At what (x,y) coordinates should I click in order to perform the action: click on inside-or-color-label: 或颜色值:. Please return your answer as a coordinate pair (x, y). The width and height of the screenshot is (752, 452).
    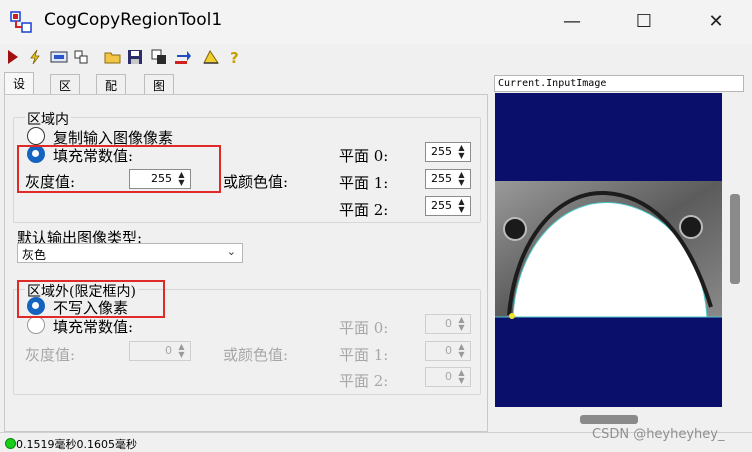
    Looking at the image, I should click on (256, 182).